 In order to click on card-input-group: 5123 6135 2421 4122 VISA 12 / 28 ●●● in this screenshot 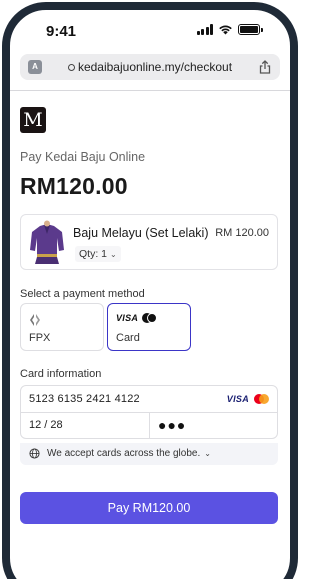, I will do `click(149, 412)`.